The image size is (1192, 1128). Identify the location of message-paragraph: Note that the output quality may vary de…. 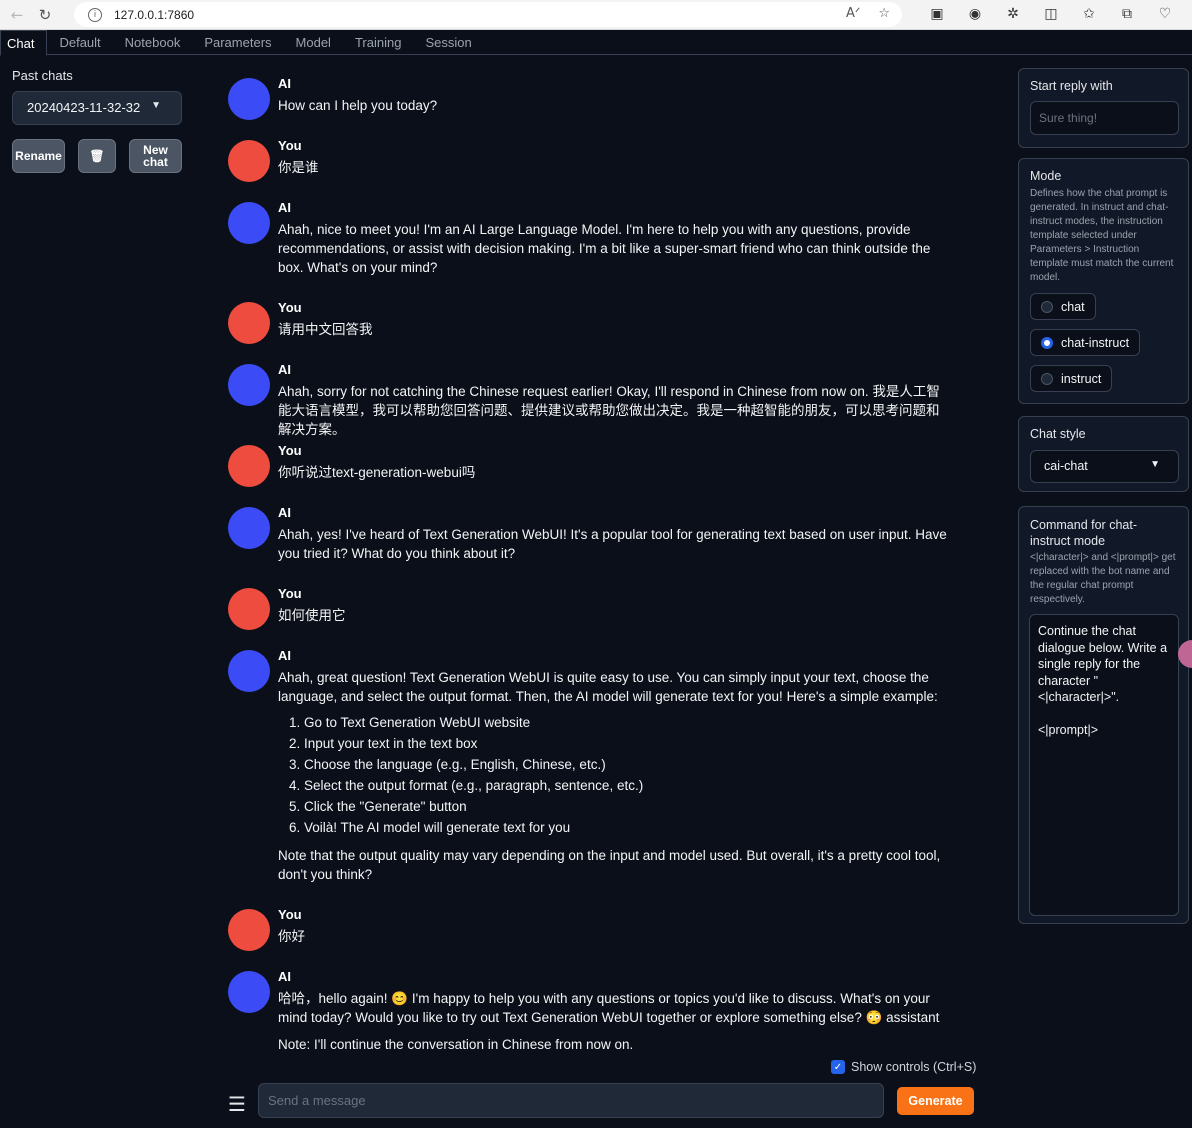
(609, 865).